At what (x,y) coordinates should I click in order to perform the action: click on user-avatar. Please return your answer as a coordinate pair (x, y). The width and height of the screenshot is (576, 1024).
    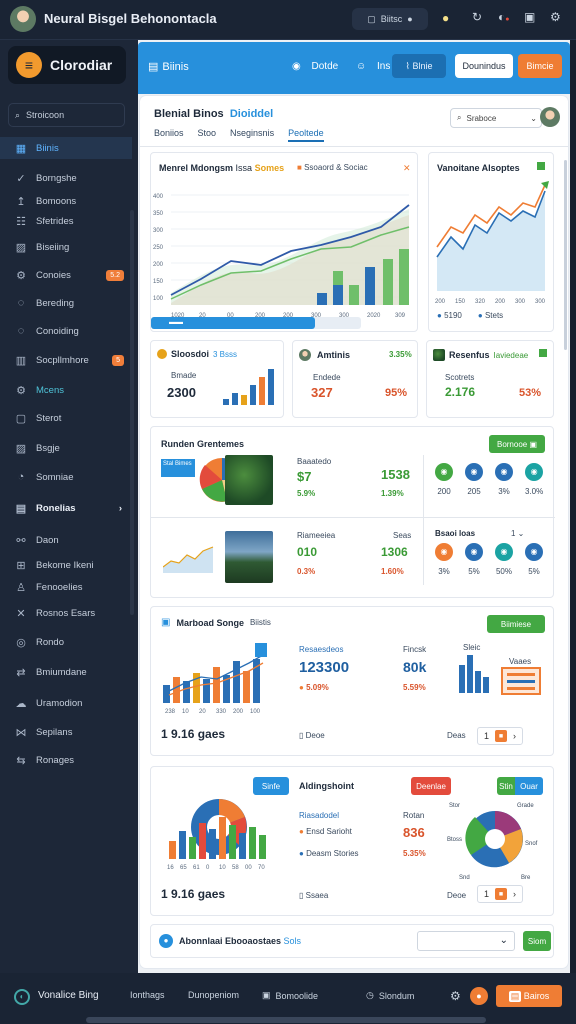
    Looking at the image, I should click on (23, 19).